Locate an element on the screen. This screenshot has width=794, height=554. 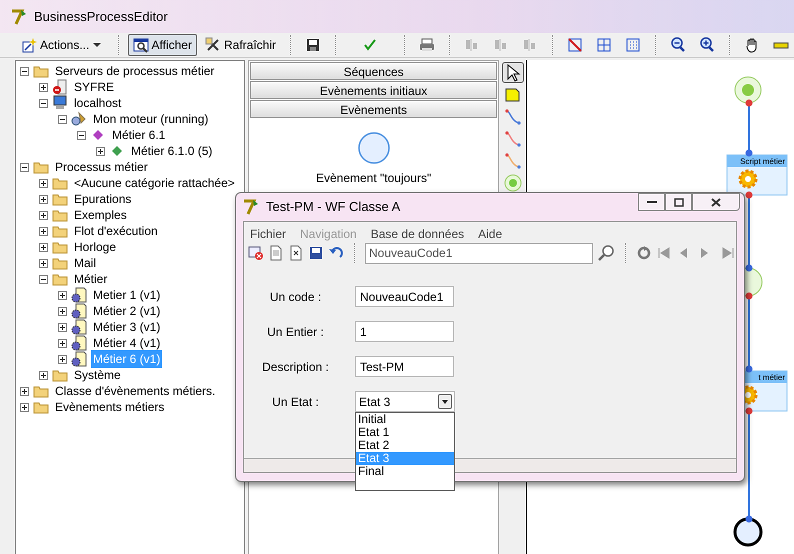
event-circle-icon is located at coordinates (373, 148).